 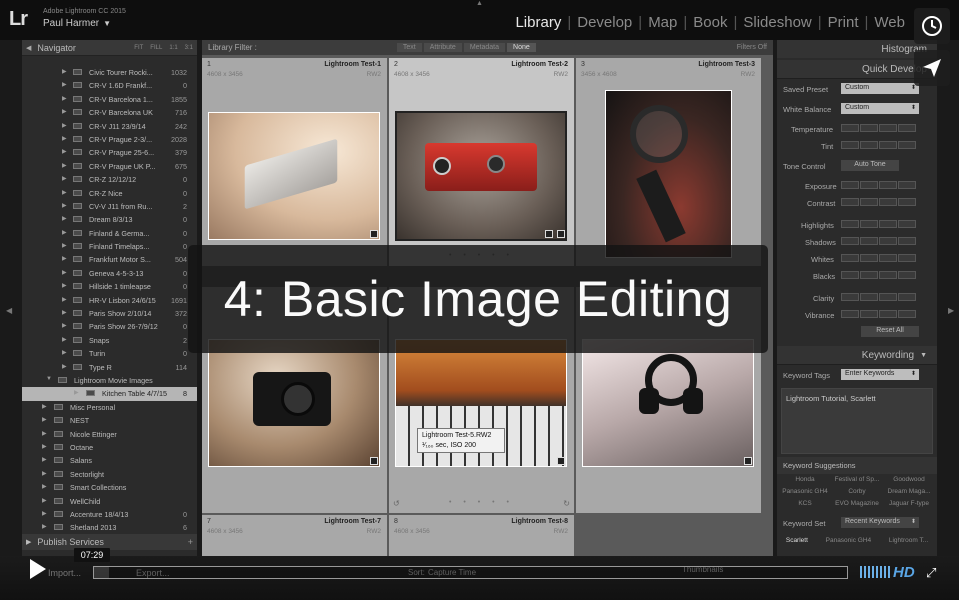 What do you see at coordinates (442, 47) in the screenshot?
I see `filter-tab-attribute: Attribute` at bounding box center [442, 47].